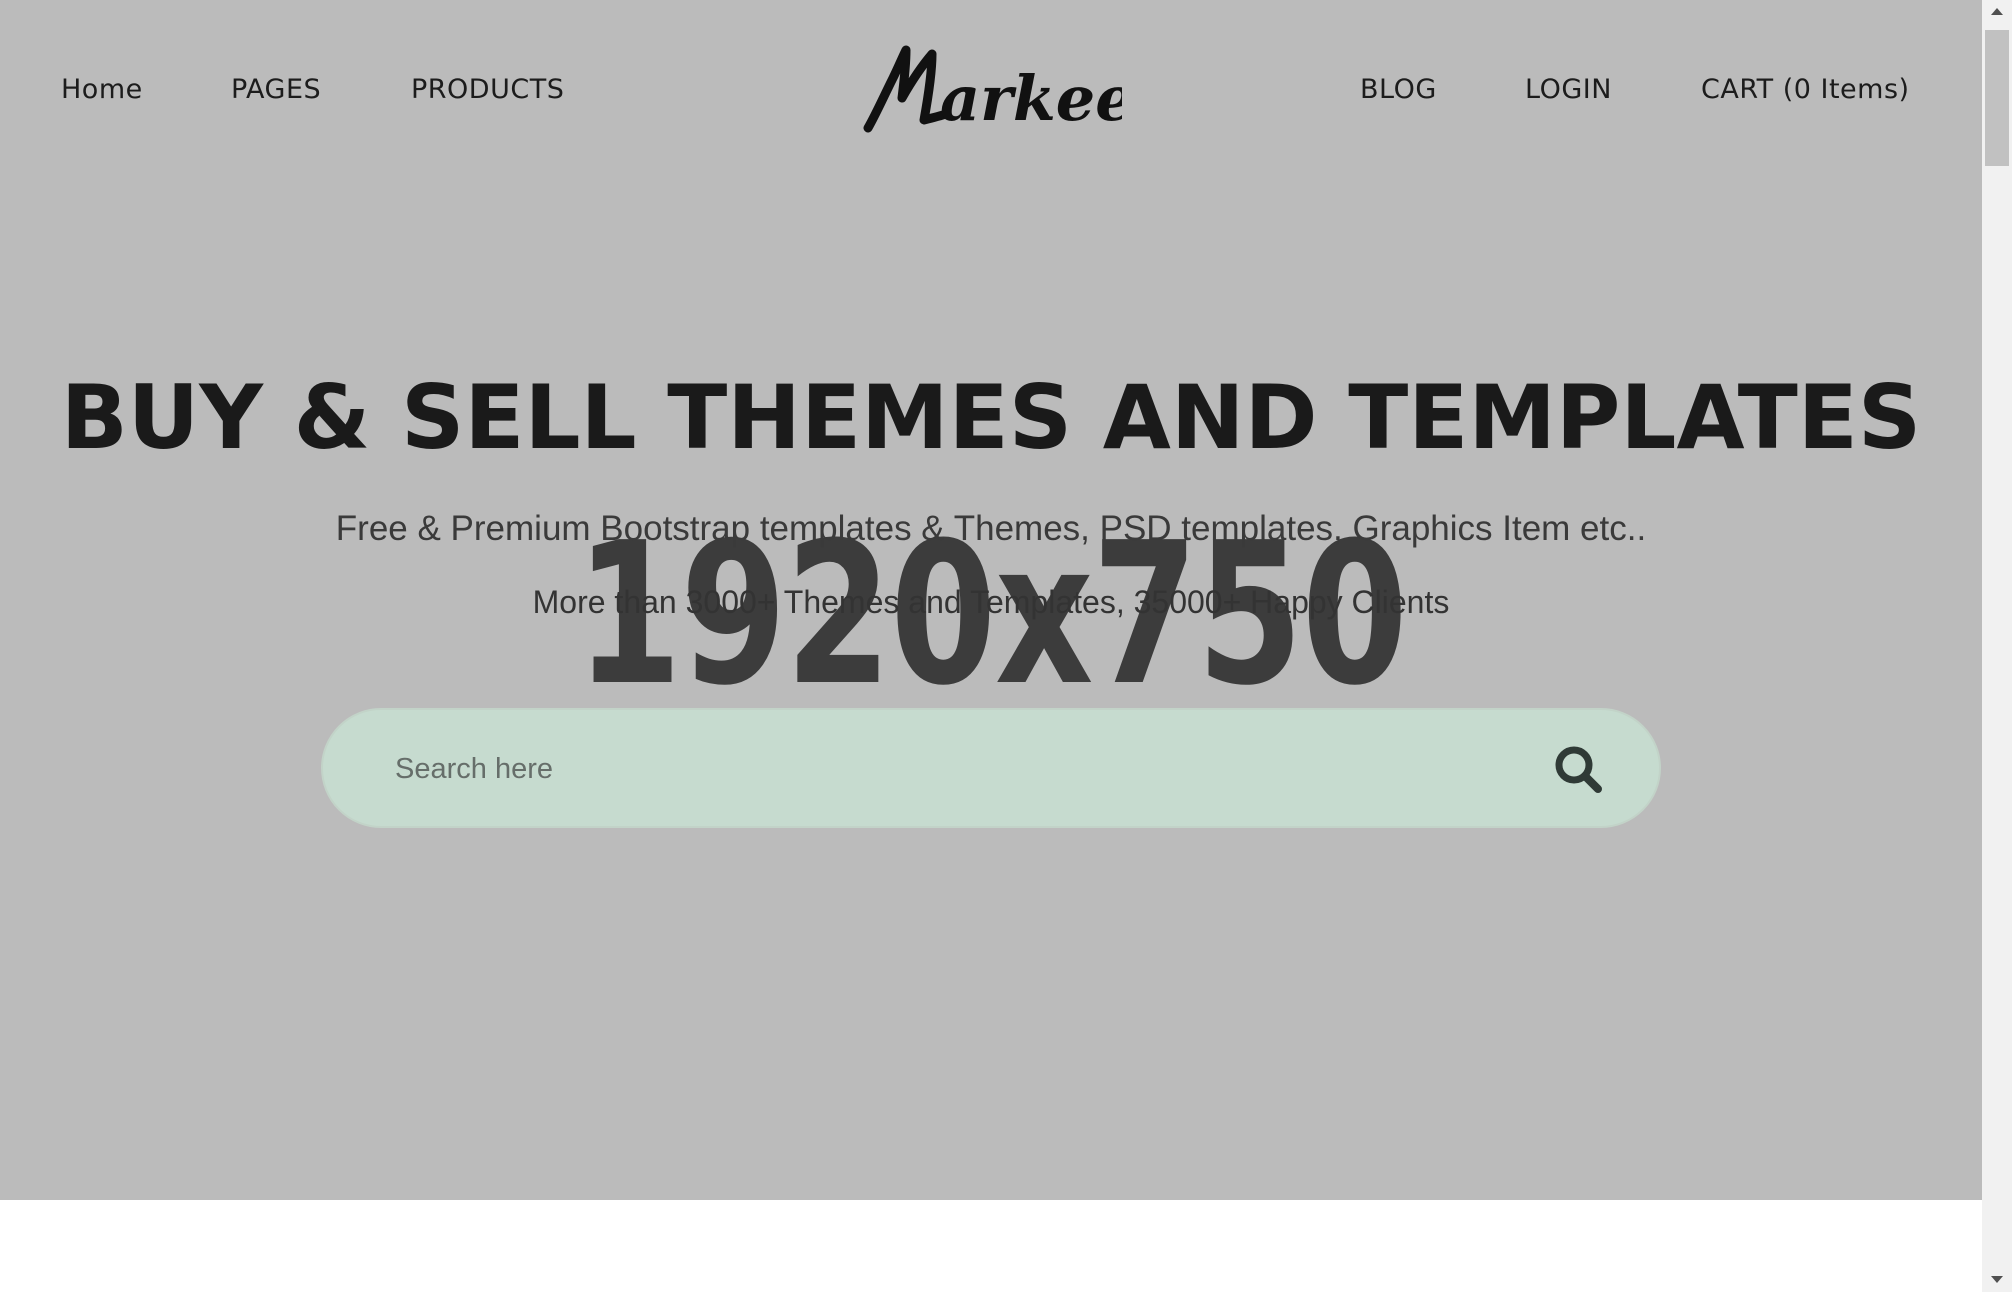 Image resolution: width=2012 pixels, height=1292 pixels. I want to click on nav-pages: PAGES, so click(276, 90).